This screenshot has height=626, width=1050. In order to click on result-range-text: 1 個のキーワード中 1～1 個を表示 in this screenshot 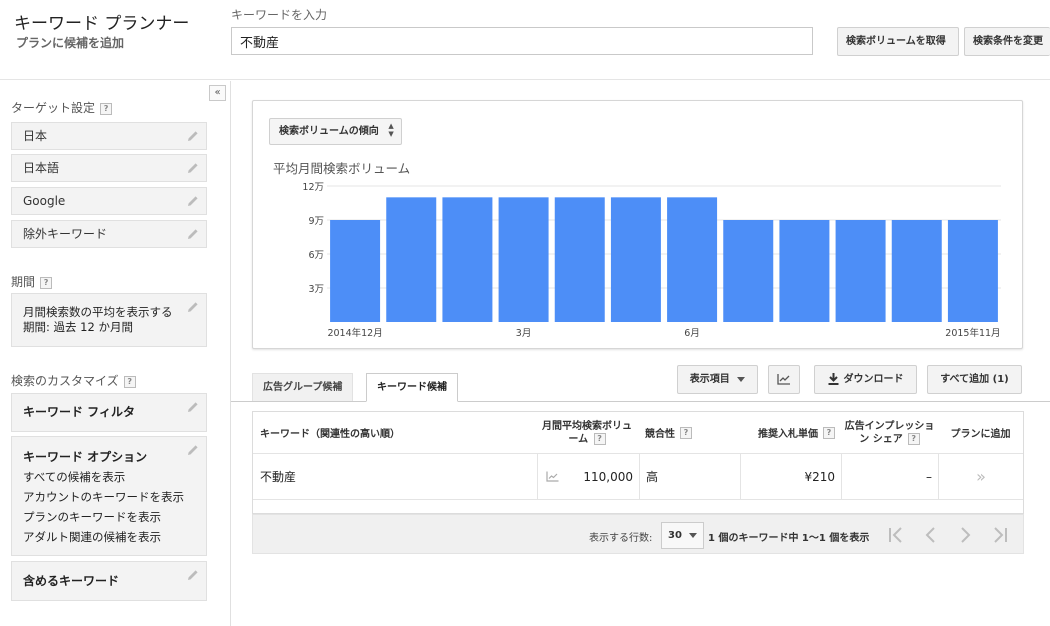, I will do `click(789, 538)`.